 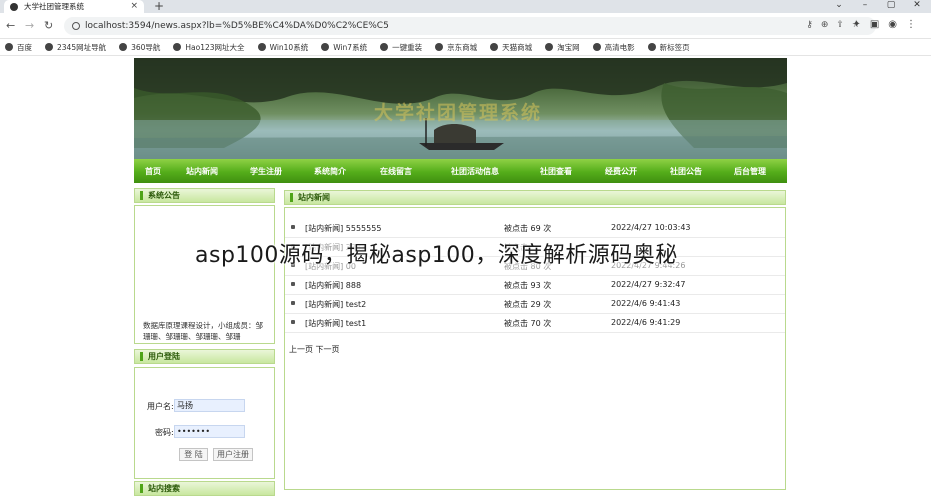 What do you see at coordinates (462, 47) in the screenshot?
I see `bookmark-label: 京东商城` at bounding box center [462, 47].